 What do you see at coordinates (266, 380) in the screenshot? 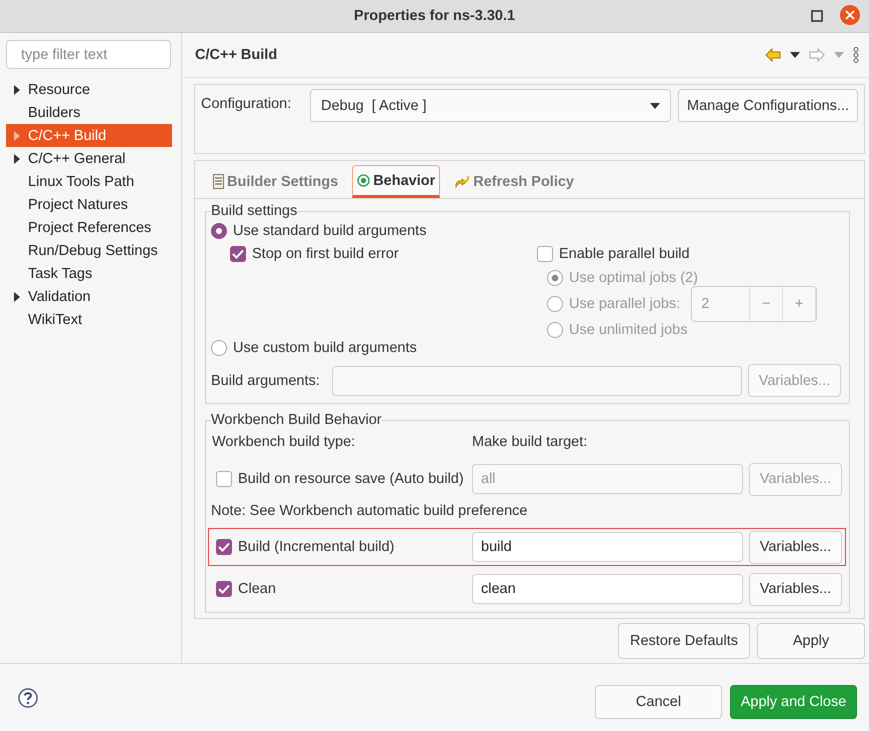
I see `build-arguments-label: Build arguments:` at bounding box center [266, 380].